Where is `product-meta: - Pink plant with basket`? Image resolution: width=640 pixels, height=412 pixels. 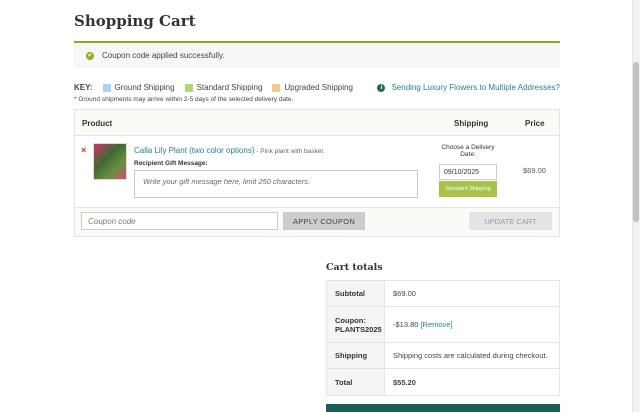
product-meta: - Pink plant with basket is located at coordinates (289, 151).